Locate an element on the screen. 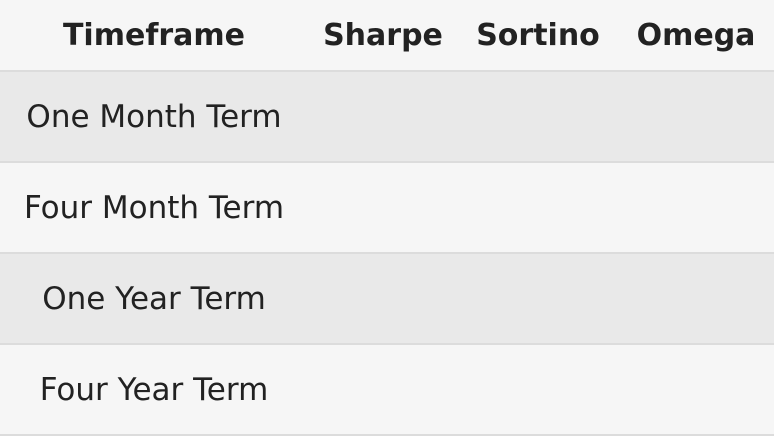  cell-timeframe: One Year Term is located at coordinates (154, 299).